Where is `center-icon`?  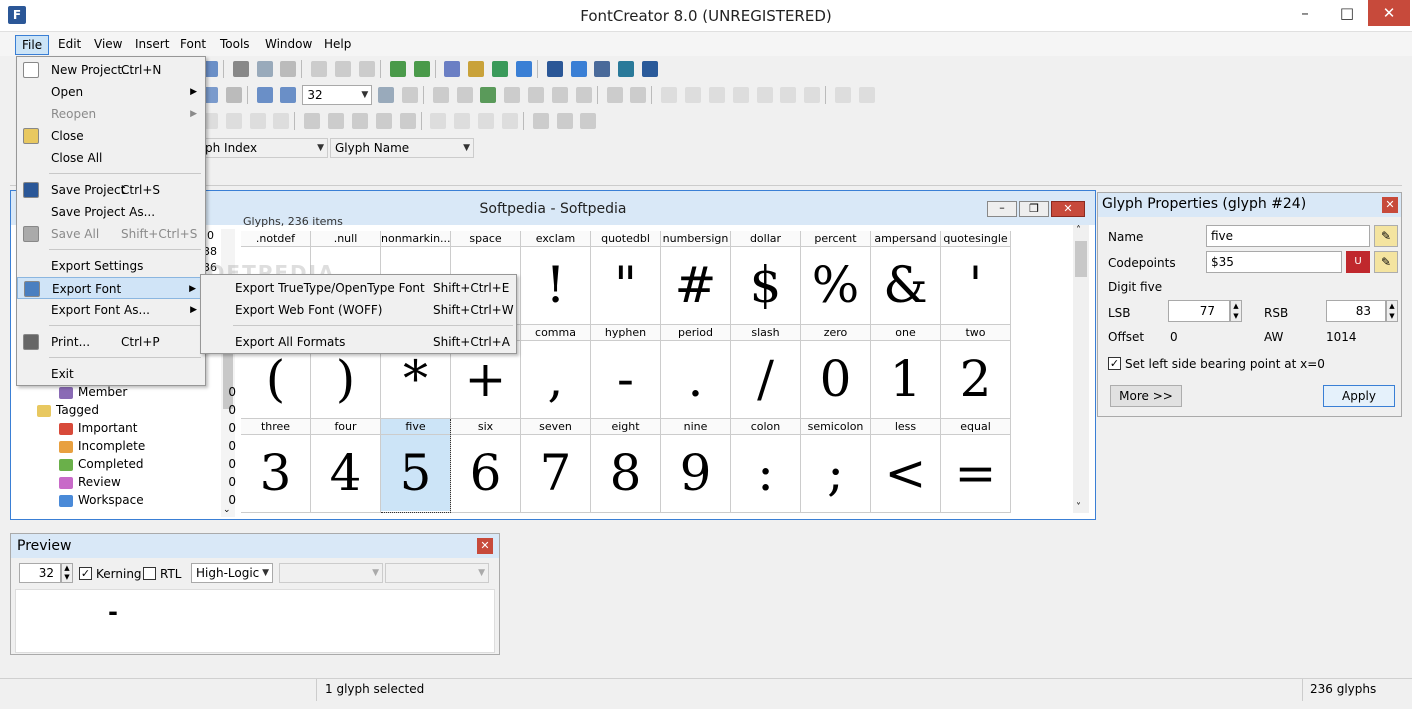 center-icon is located at coordinates (693, 95).